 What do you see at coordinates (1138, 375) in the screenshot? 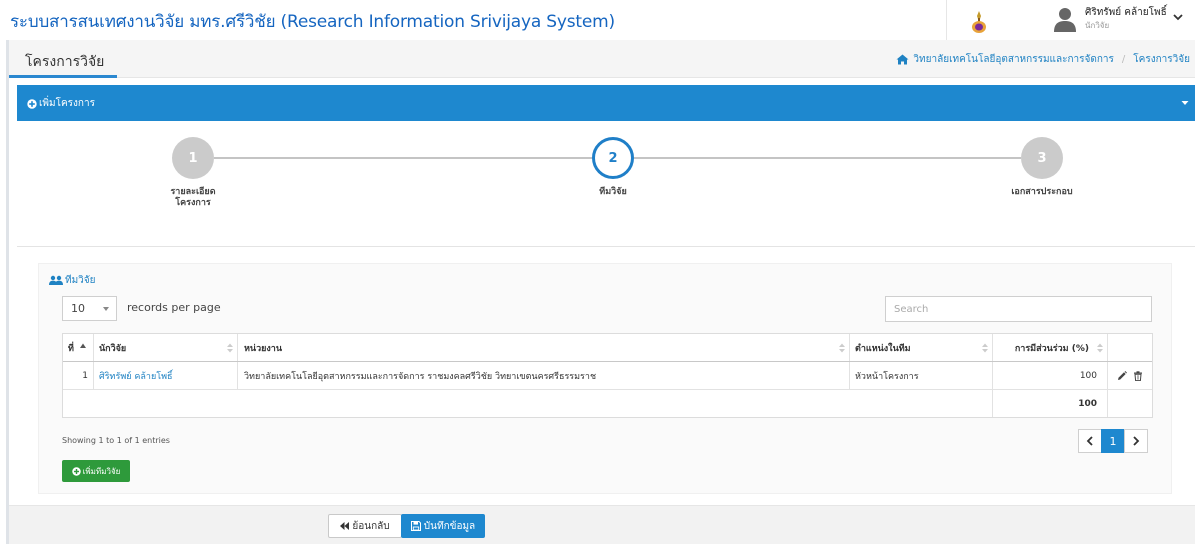
I see `trash-icon` at bounding box center [1138, 375].